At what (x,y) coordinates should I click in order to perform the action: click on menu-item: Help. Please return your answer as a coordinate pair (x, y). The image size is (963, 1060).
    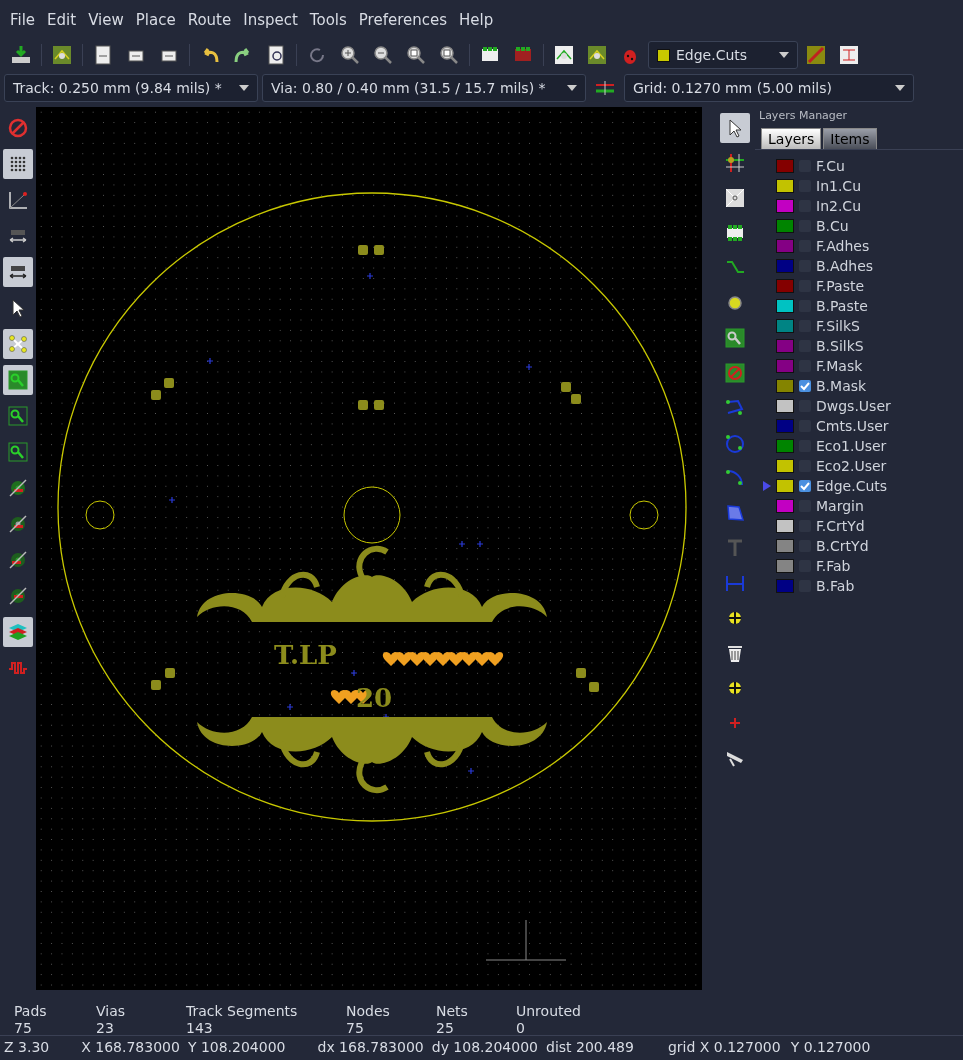
    Looking at the image, I should click on (476, 20).